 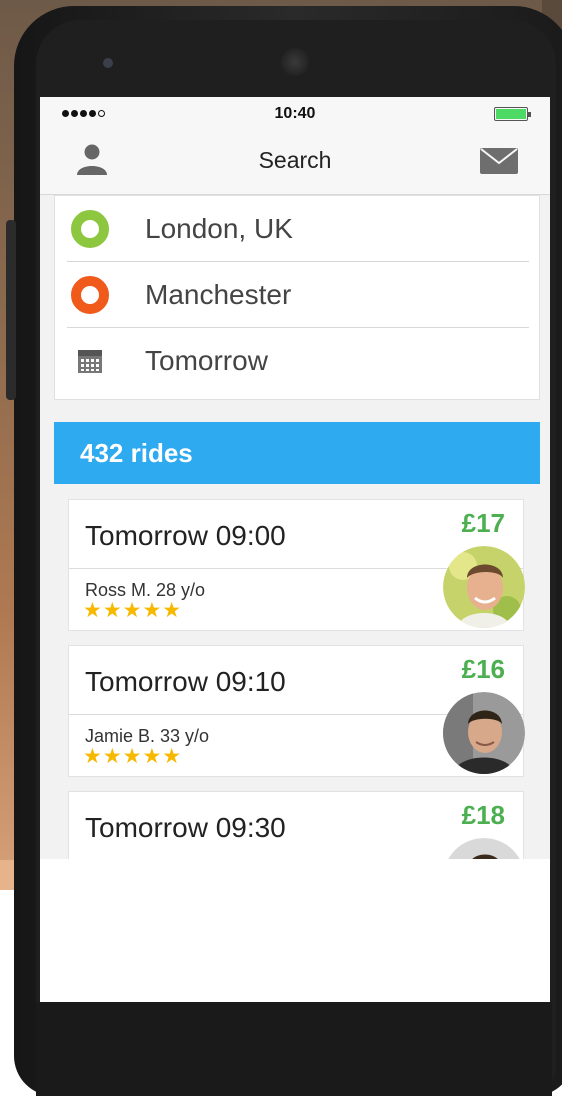 What do you see at coordinates (206, 360) in the screenshot?
I see `date-field-value: Tomorrow` at bounding box center [206, 360].